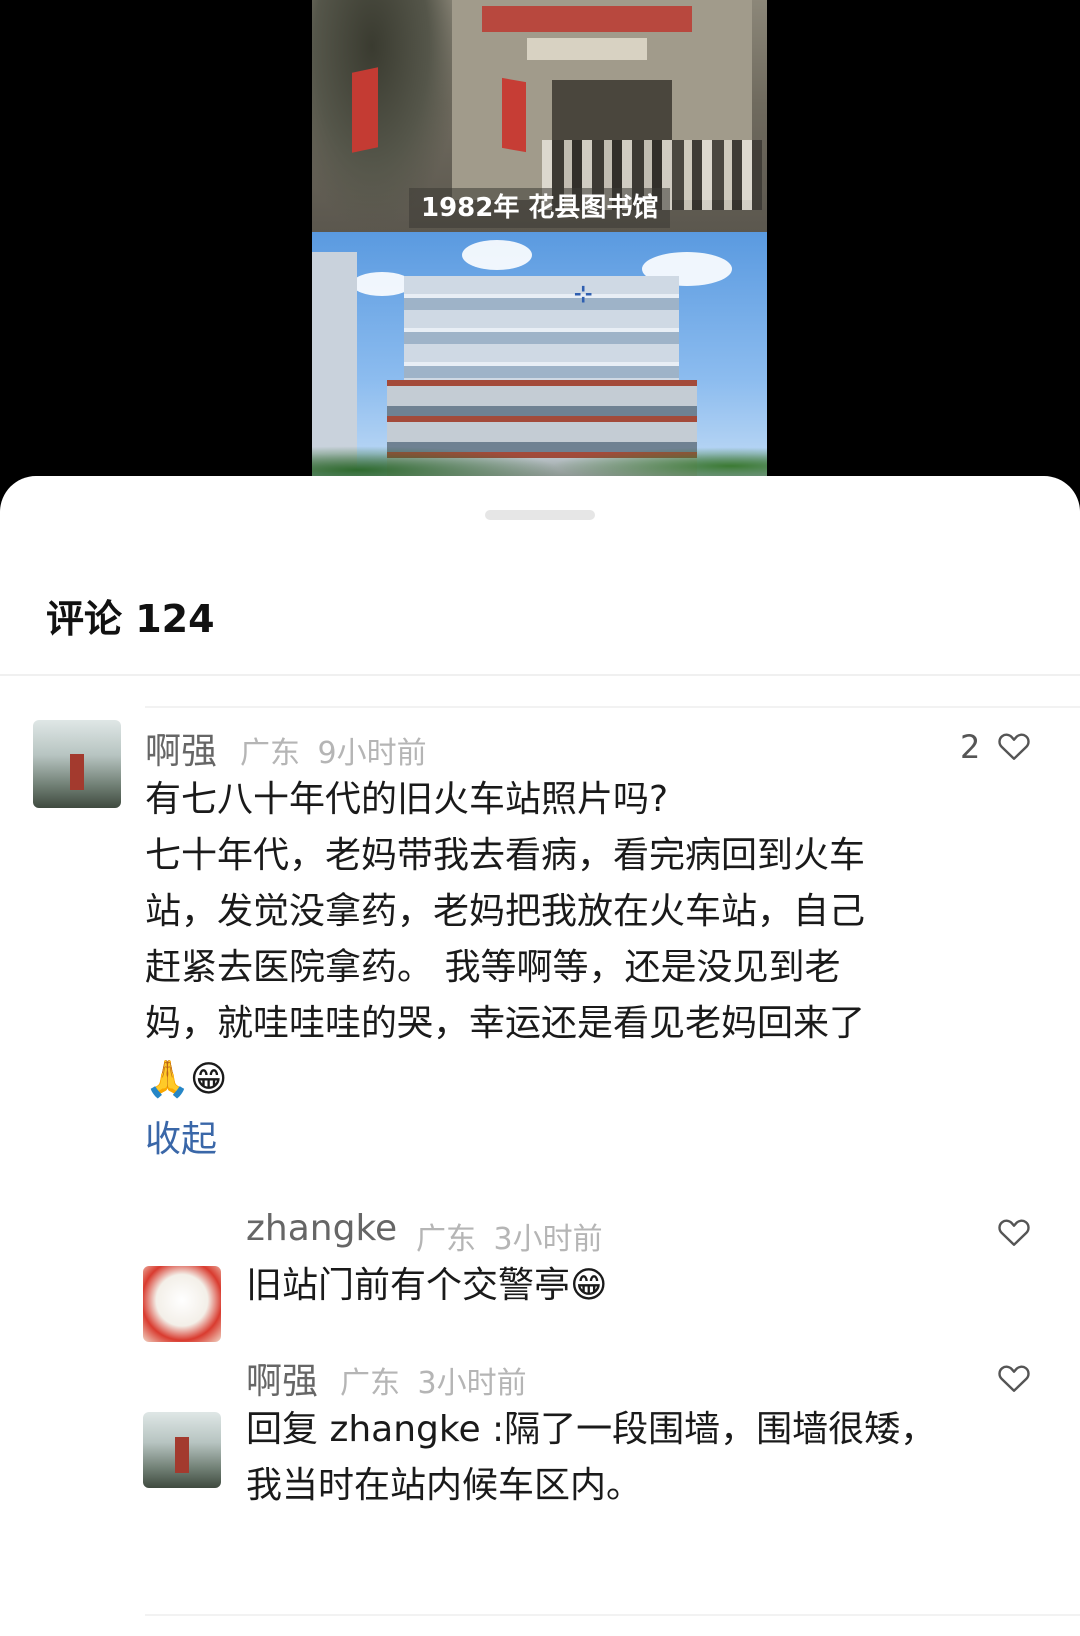 The height and width of the screenshot is (1636, 1080). What do you see at coordinates (427, 1285) in the screenshot?
I see `reply-line: 旧站门前有个交警亭😁` at bounding box center [427, 1285].